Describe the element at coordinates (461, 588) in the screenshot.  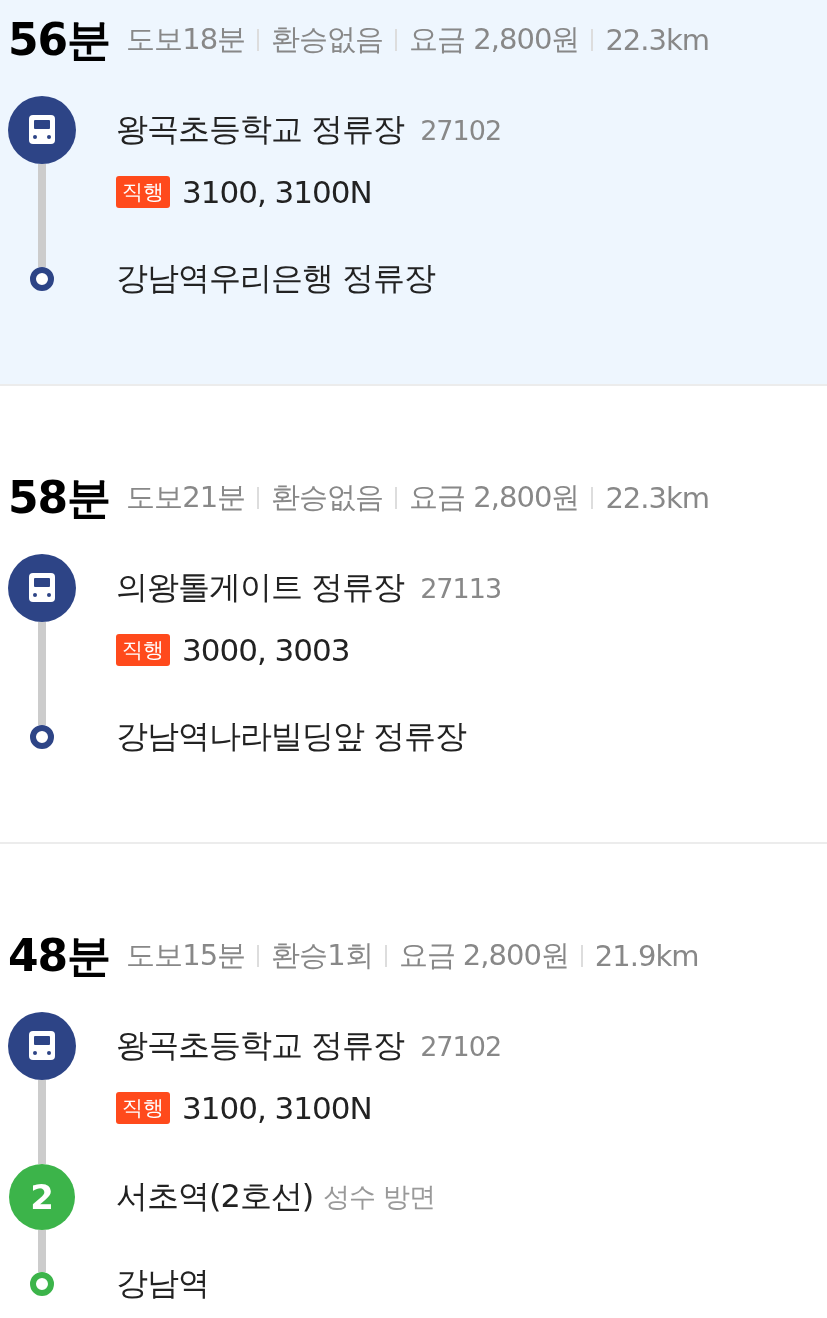
I see `stop-id: 27113` at that location.